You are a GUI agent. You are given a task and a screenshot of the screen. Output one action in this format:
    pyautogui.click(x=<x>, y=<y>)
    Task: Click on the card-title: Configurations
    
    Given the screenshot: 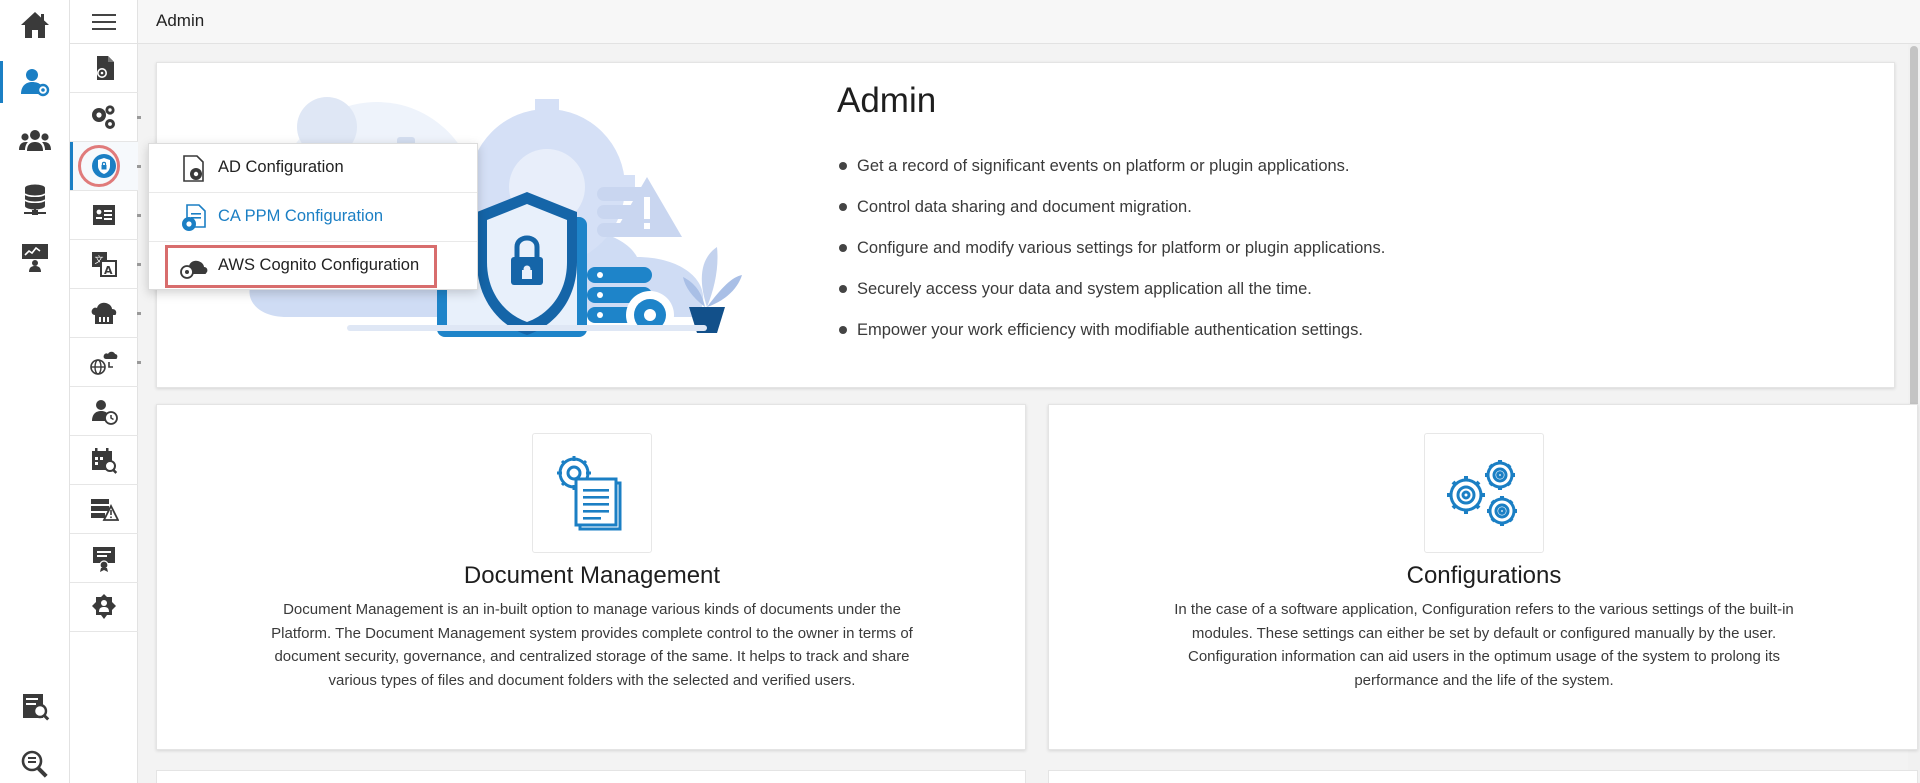 What is the action you would take?
    pyautogui.click(x=1484, y=575)
    